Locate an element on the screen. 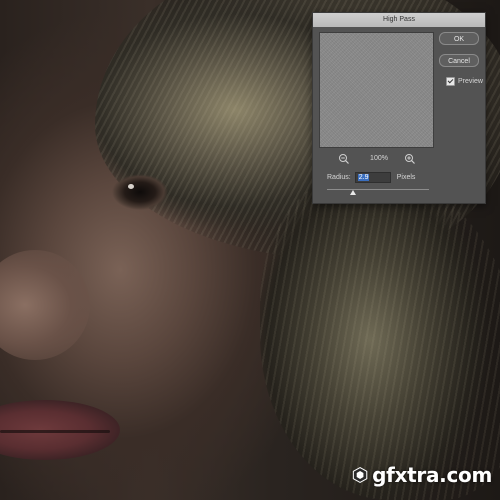  preview-toggle: Preview is located at coordinates (464, 81).